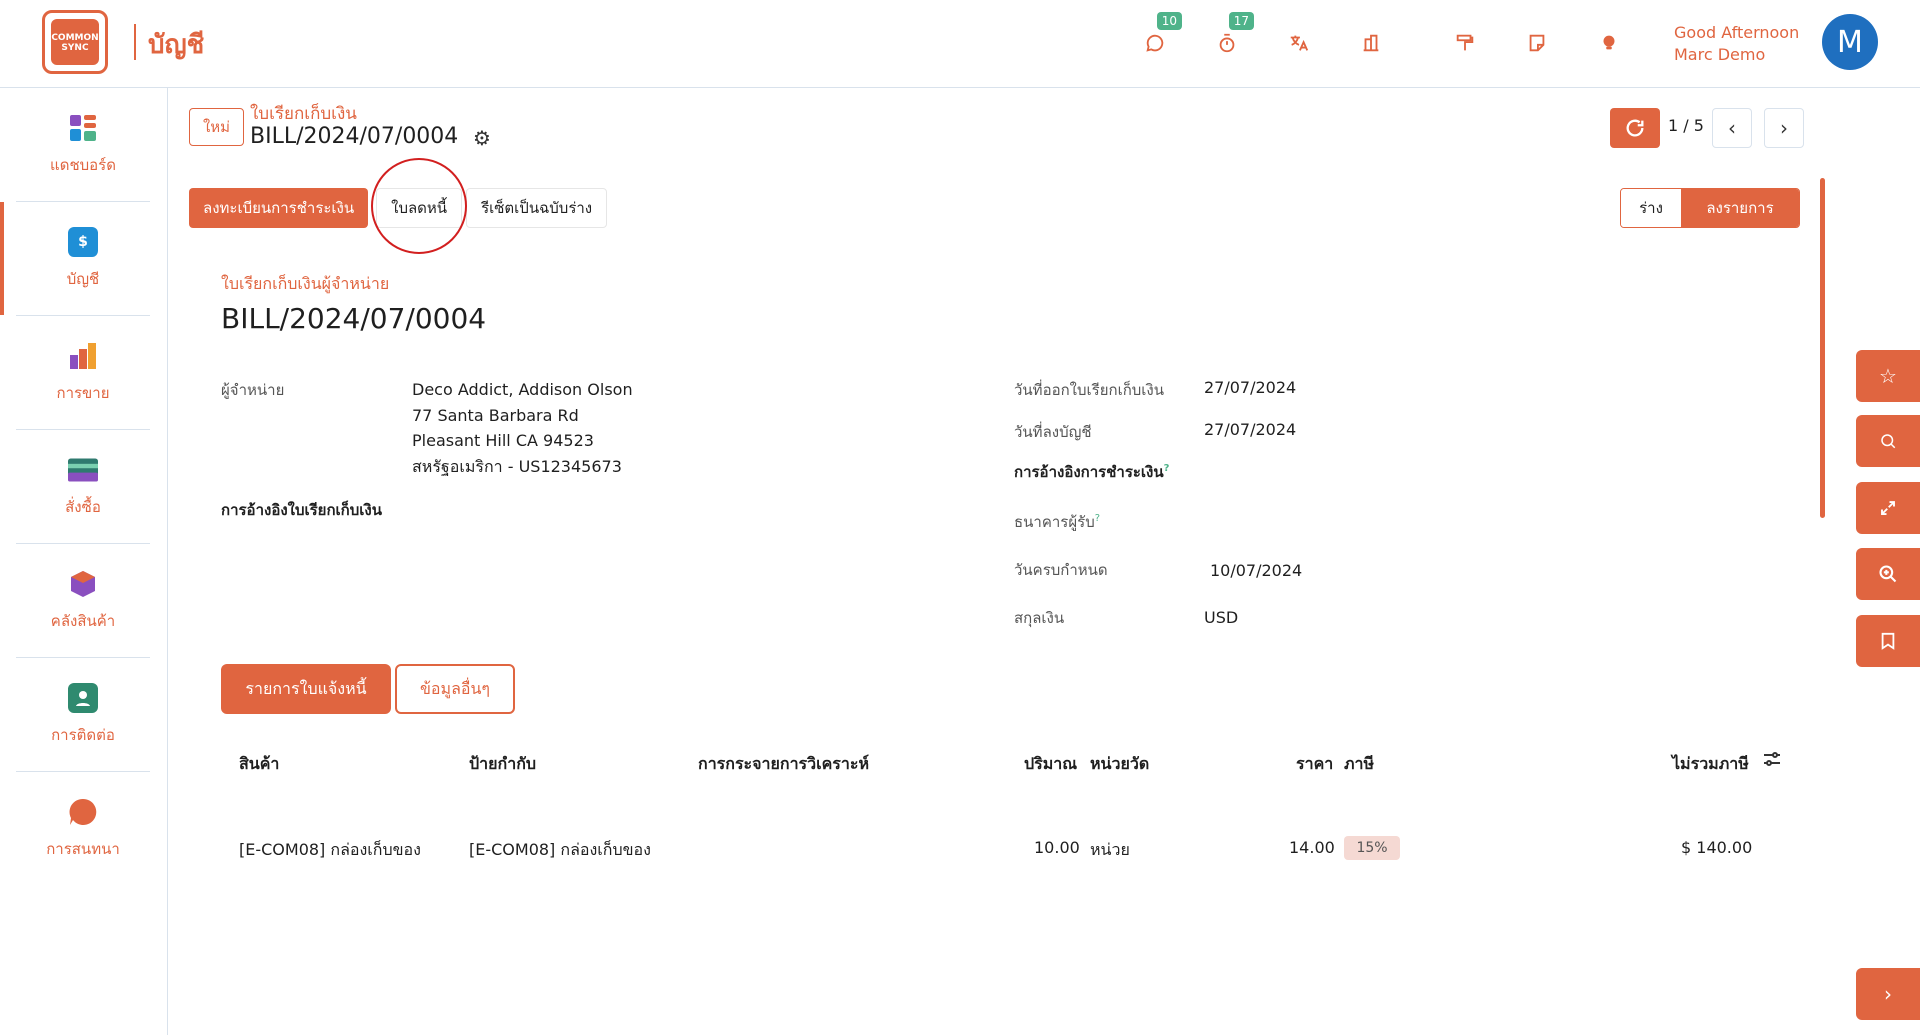  Describe the element at coordinates (83, 697) in the screenshot. I see `contact-card-icon` at that location.